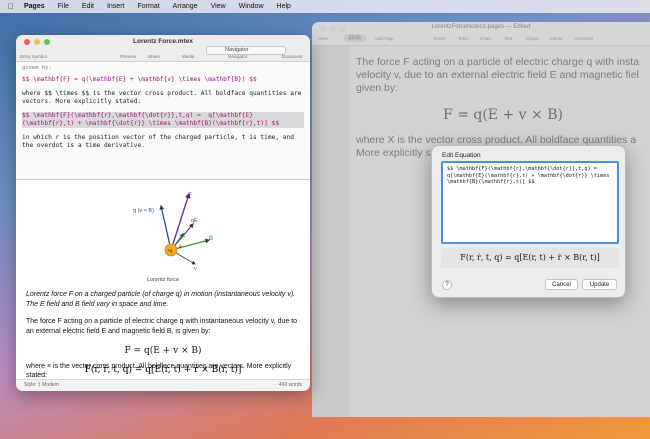 The image size is (650, 439). What do you see at coordinates (163, 351) in the screenshot?
I see `preview-equation-1: F = q(E + v × B)` at bounding box center [163, 351].